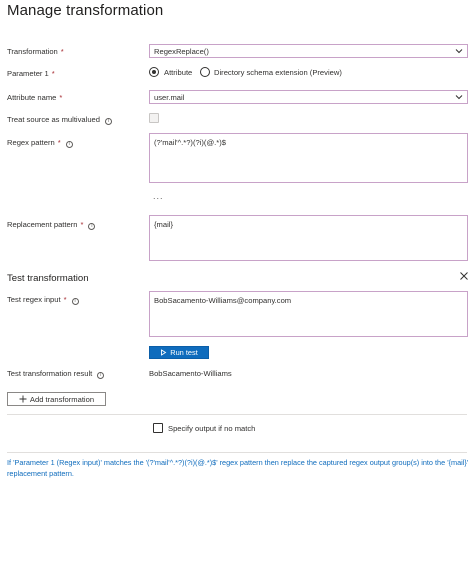 This screenshot has width=474, height=581. Describe the element at coordinates (31, 73) in the screenshot. I see `parameter1-label: Parameter 1 *` at that location.